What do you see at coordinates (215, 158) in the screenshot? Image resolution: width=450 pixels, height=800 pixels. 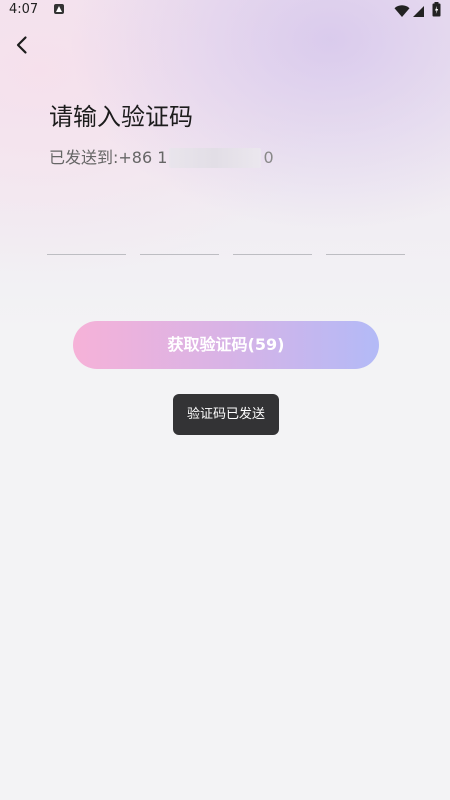 I see `phone-mask` at bounding box center [215, 158].